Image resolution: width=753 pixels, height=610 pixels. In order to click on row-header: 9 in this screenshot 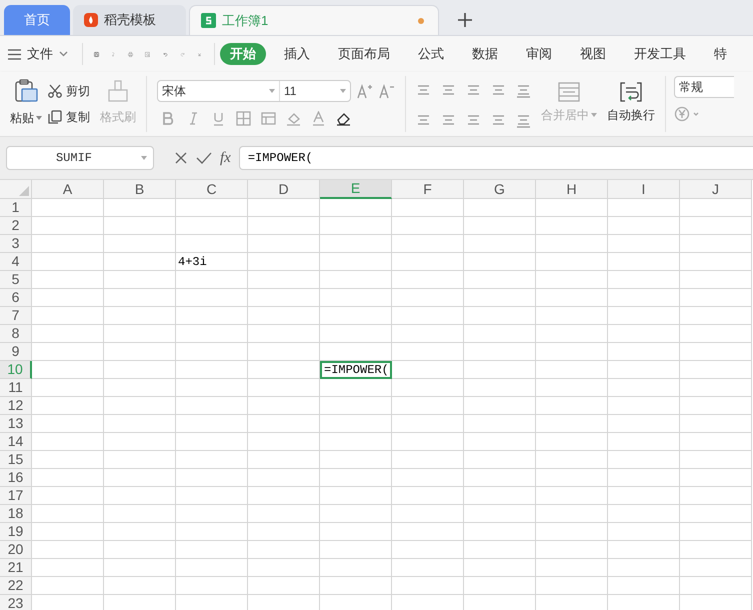, I will do `click(16, 352)`.